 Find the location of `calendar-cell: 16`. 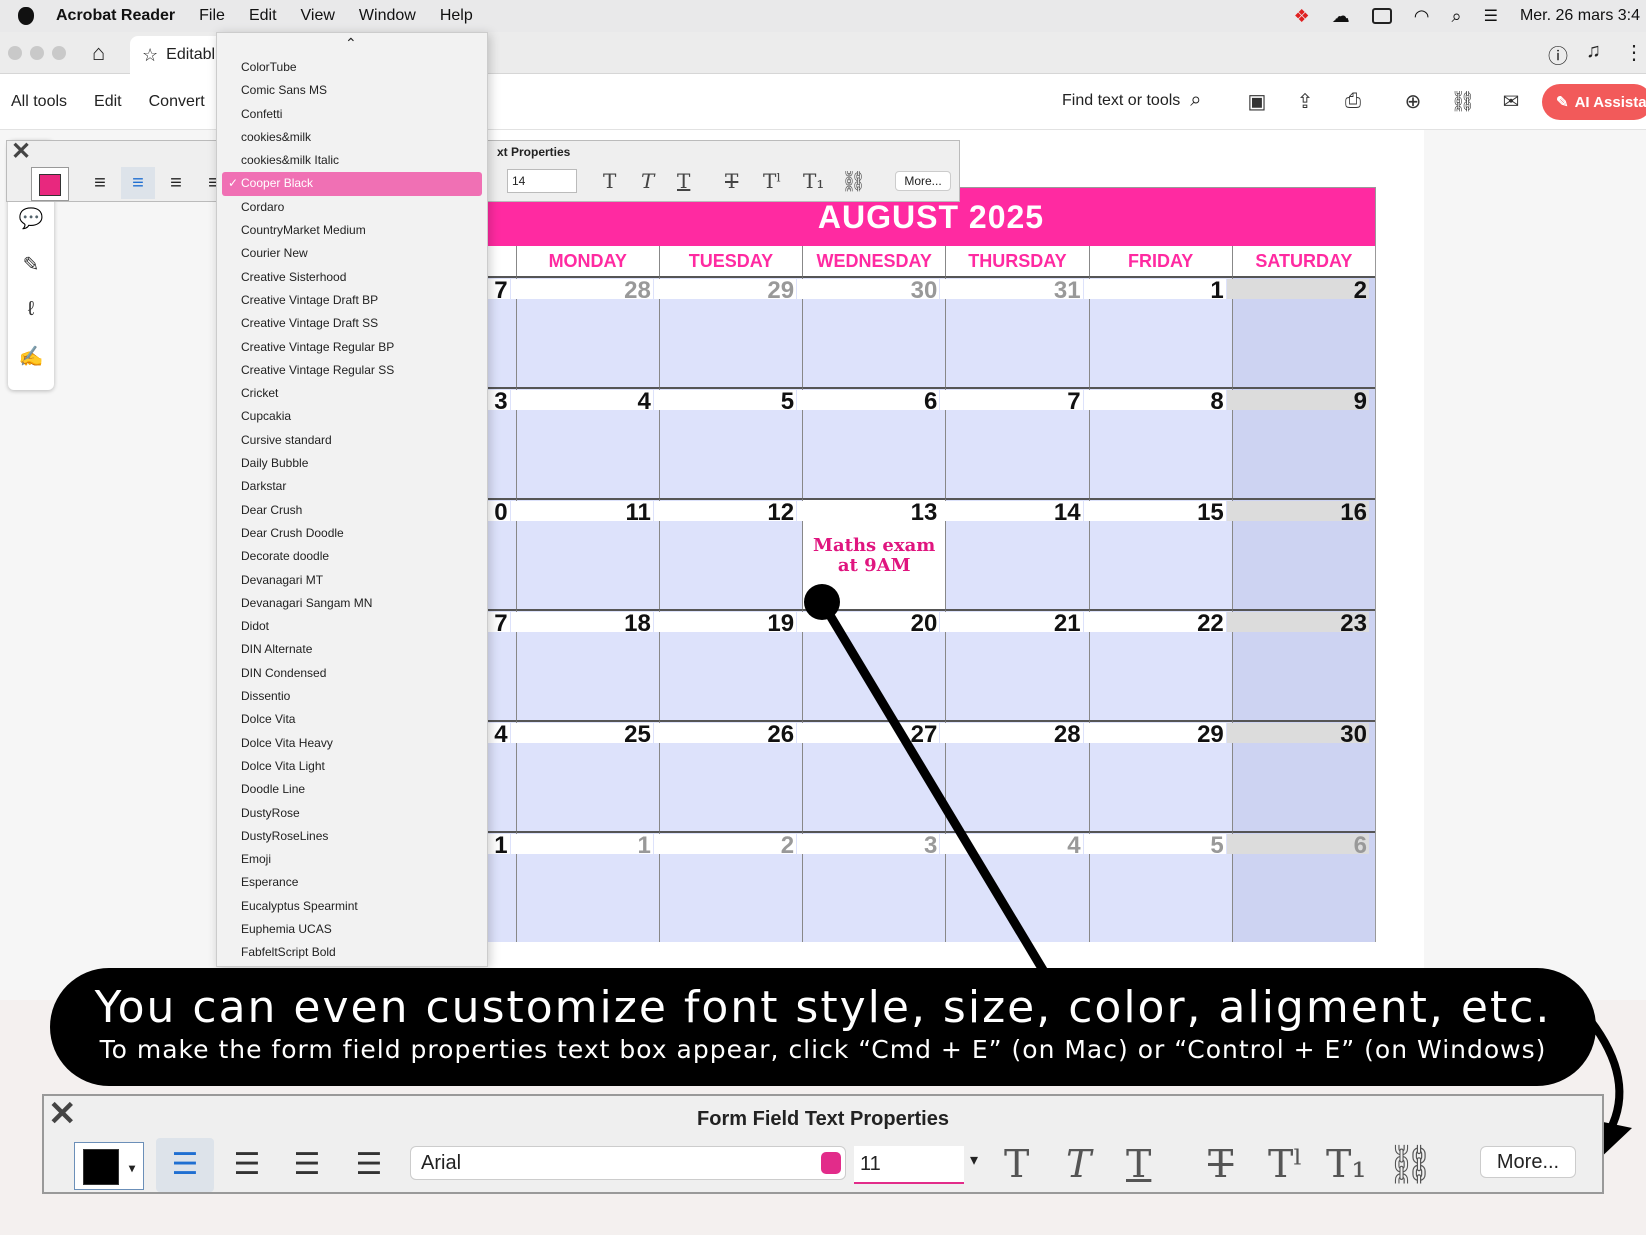

calendar-cell: 16 is located at coordinates (1300, 553).